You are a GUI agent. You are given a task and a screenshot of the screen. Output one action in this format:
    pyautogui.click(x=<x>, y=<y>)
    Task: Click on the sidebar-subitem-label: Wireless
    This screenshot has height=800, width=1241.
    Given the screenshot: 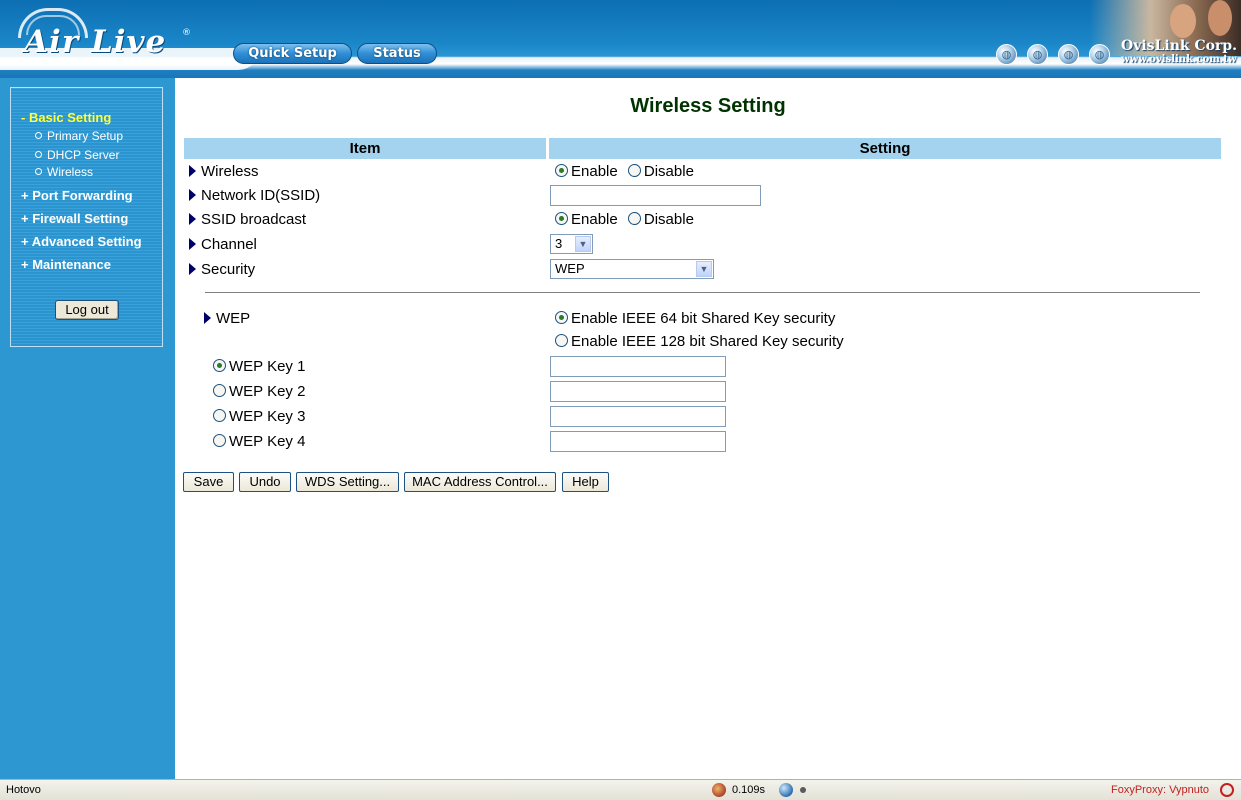 What is the action you would take?
    pyautogui.click(x=70, y=172)
    